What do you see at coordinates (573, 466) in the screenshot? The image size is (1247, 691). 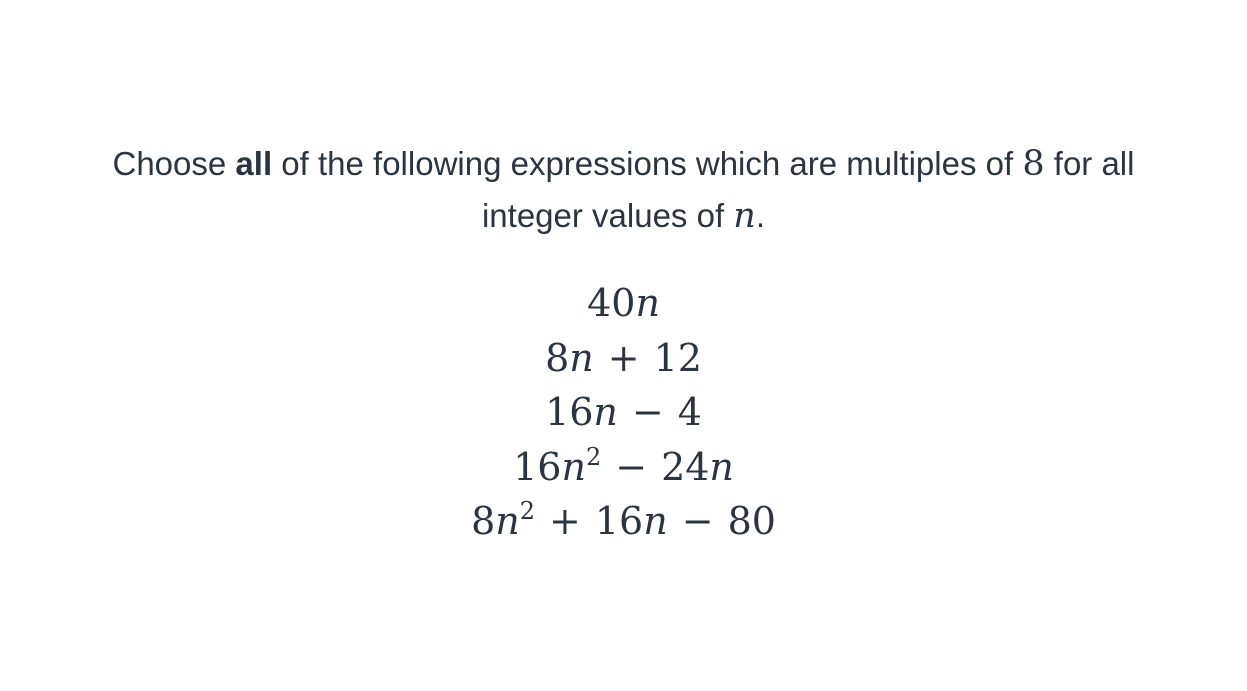 I see `expr-4-var: n` at bounding box center [573, 466].